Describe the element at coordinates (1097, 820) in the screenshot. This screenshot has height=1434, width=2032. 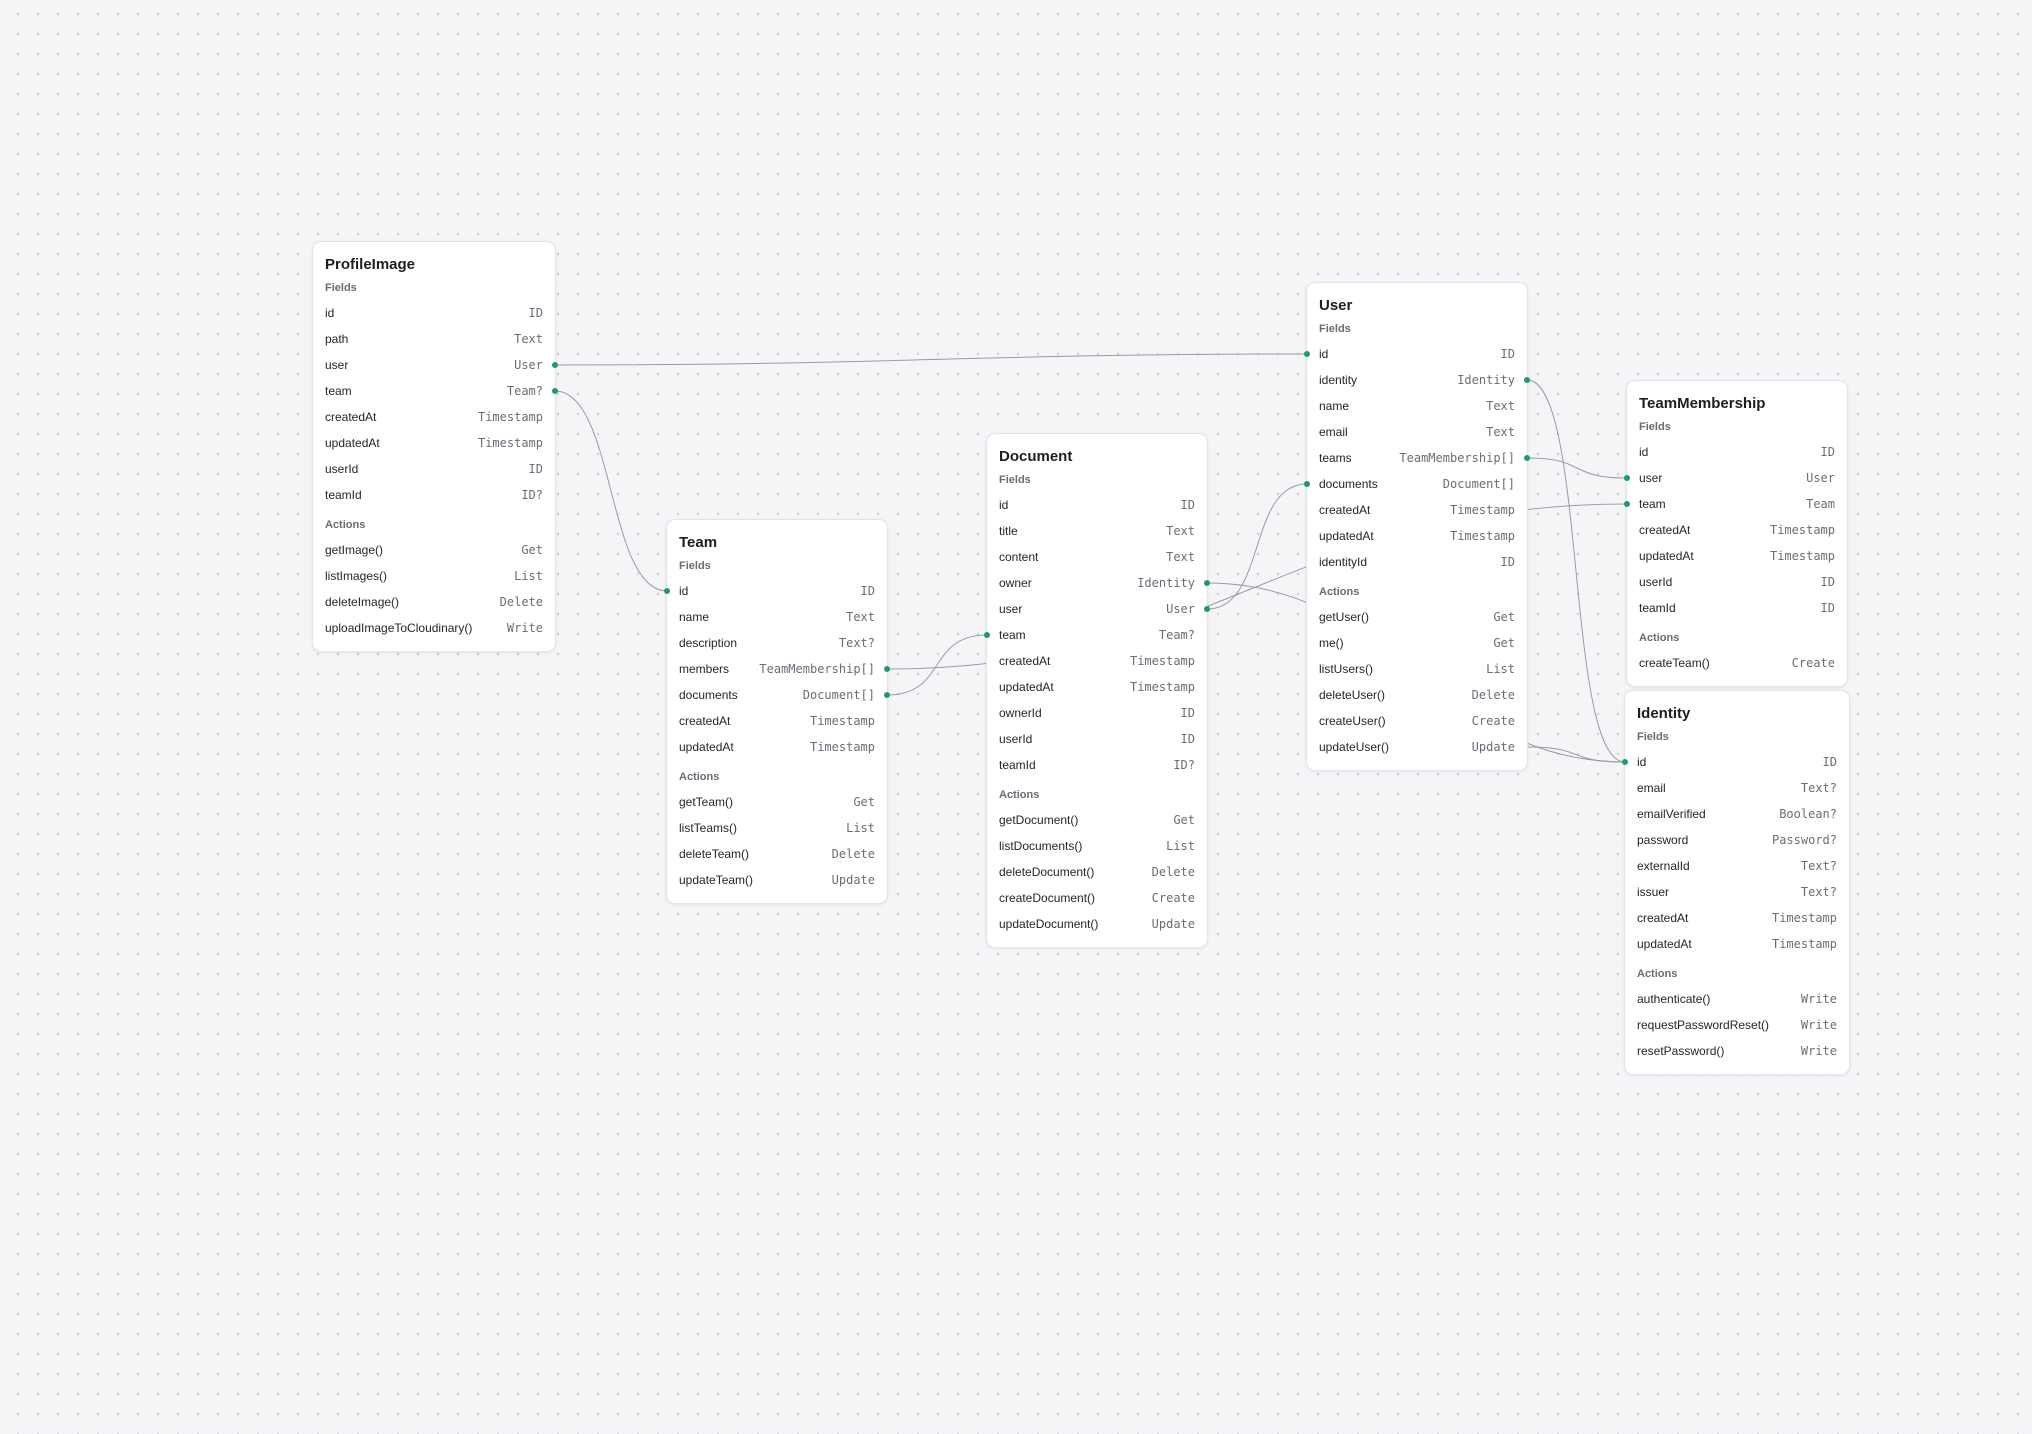
I see `action-row-getdocument: getDocument() Get` at that location.